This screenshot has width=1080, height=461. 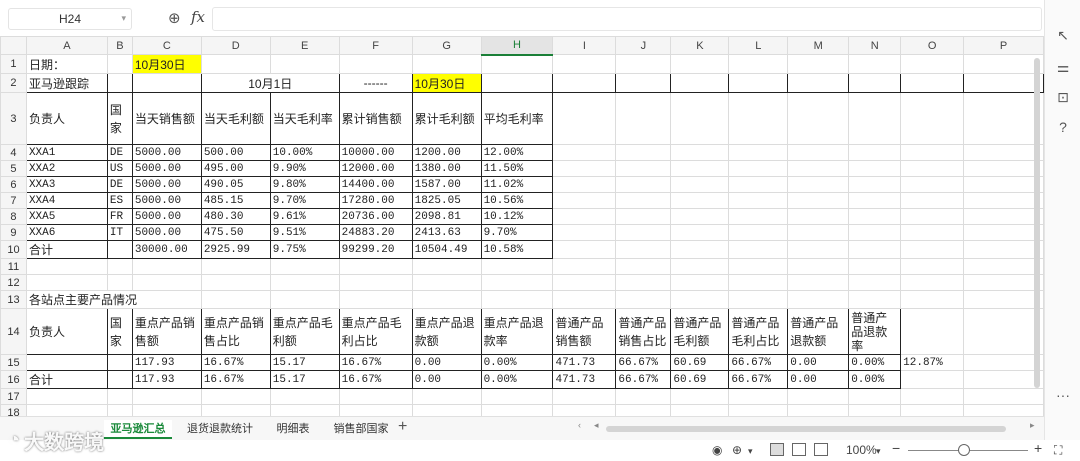 What do you see at coordinates (717, 450) in the screenshot?
I see `eye-icon: ◉` at bounding box center [717, 450].